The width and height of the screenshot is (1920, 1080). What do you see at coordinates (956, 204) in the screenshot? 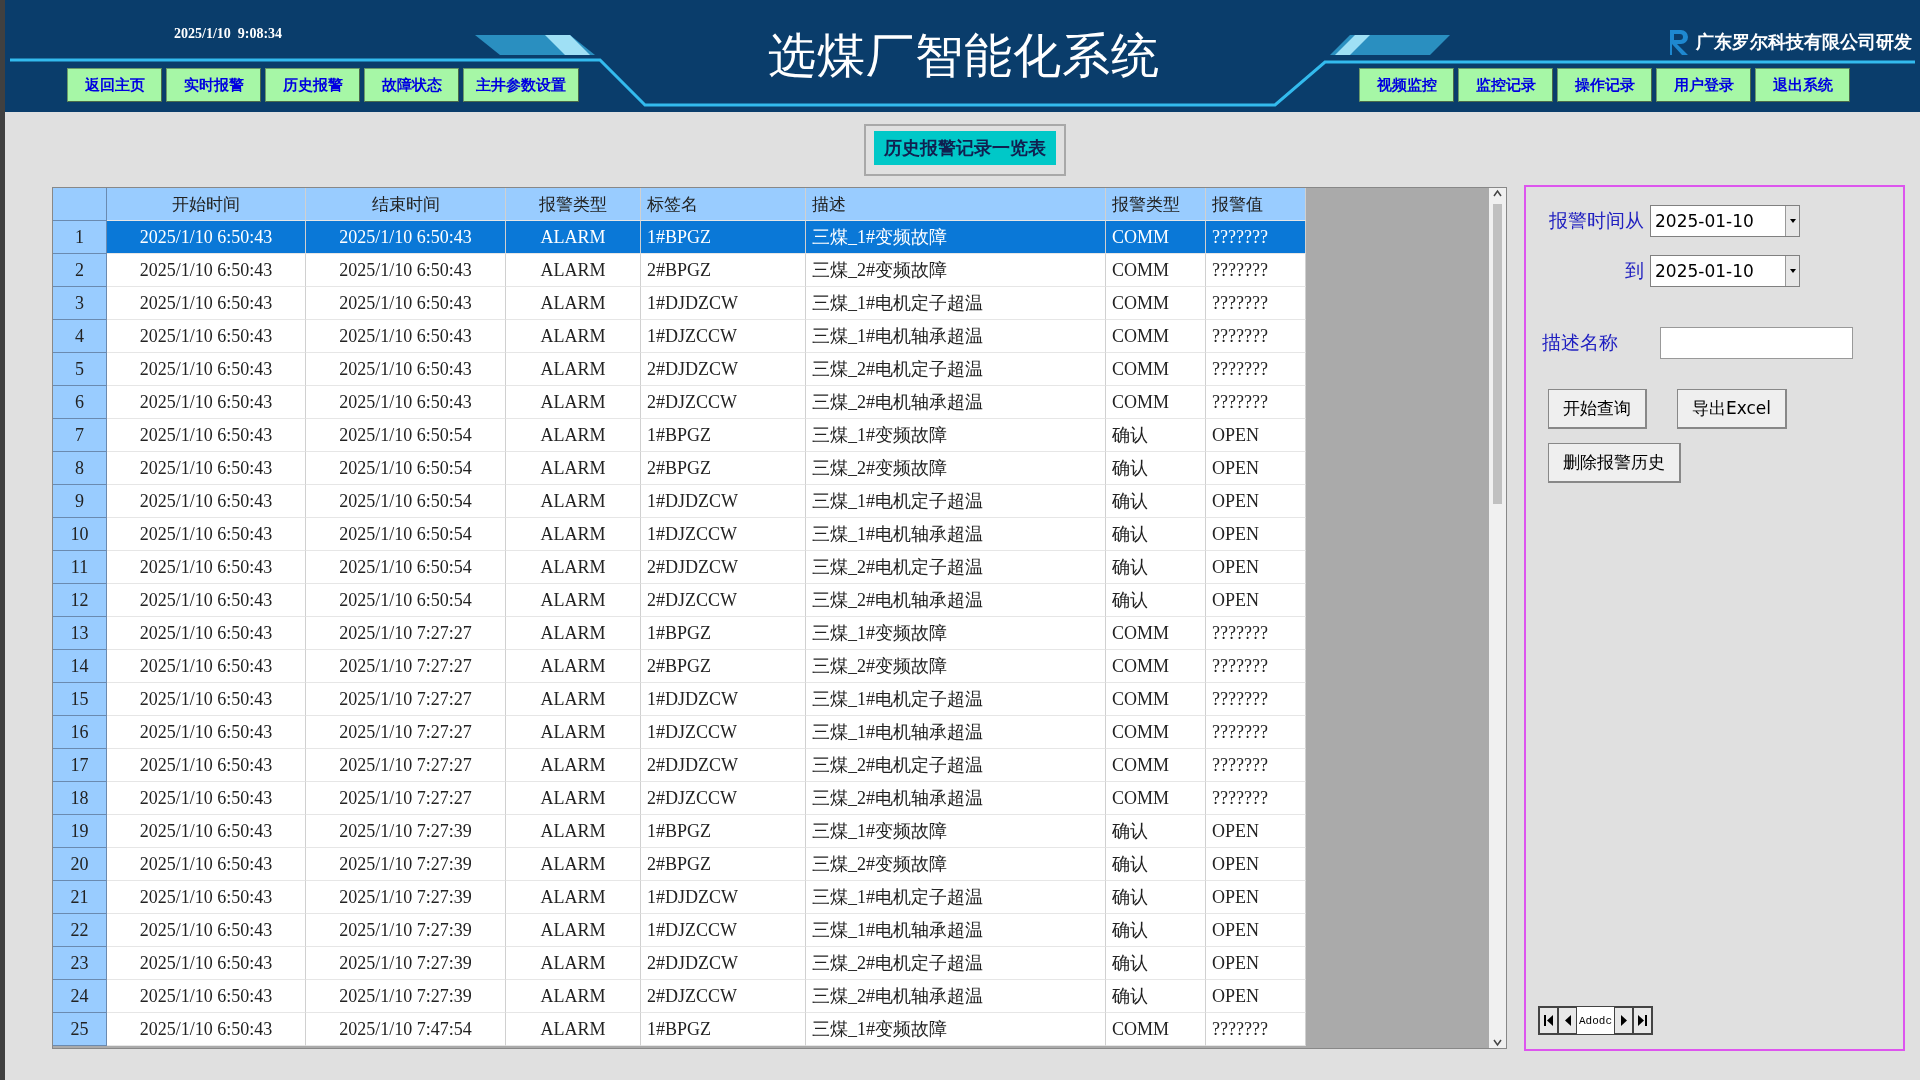
I see `column-header: 描述` at bounding box center [956, 204].